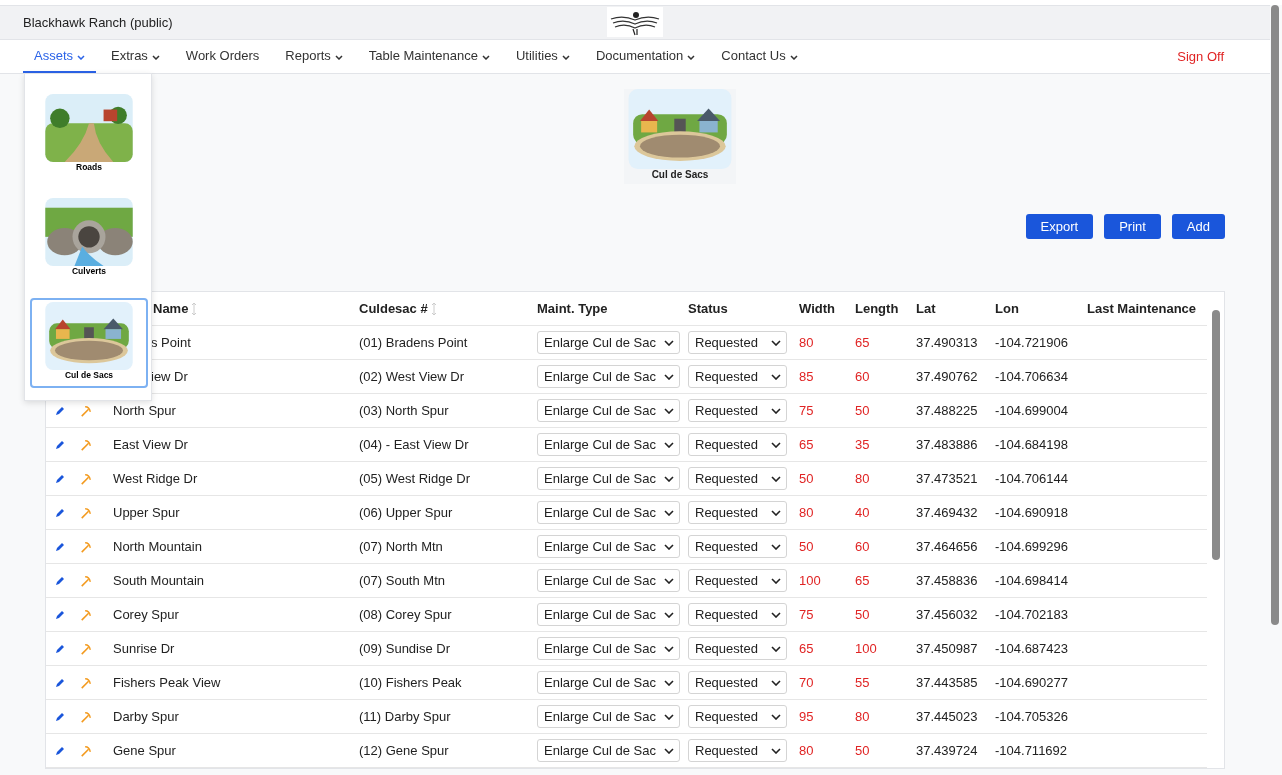 This screenshot has height=775, width=1282. I want to click on table-cell: Fishers Peak View, so click(167, 682).